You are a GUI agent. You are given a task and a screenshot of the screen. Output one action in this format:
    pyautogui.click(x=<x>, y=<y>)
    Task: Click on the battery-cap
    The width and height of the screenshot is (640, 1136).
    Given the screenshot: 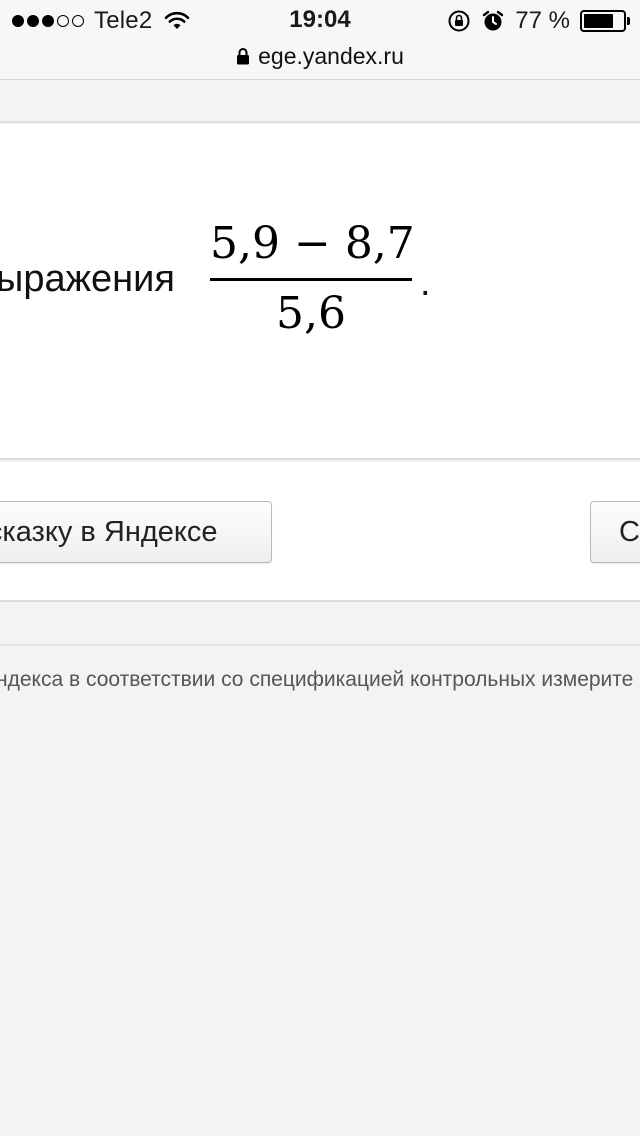 What is the action you would take?
    pyautogui.click(x=628, y=21)
    